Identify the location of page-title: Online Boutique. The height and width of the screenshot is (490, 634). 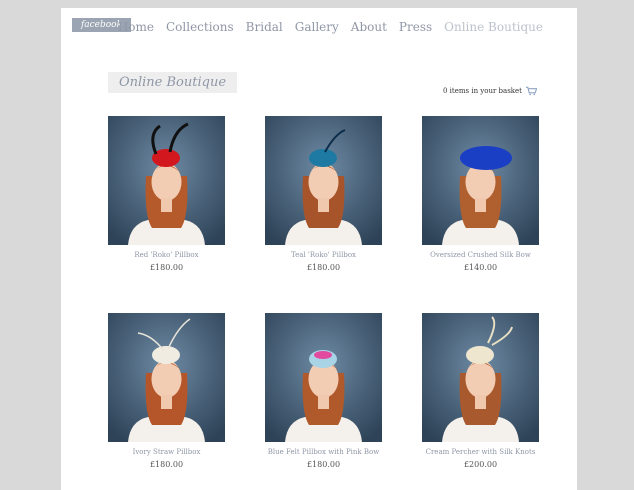
(172, 82).